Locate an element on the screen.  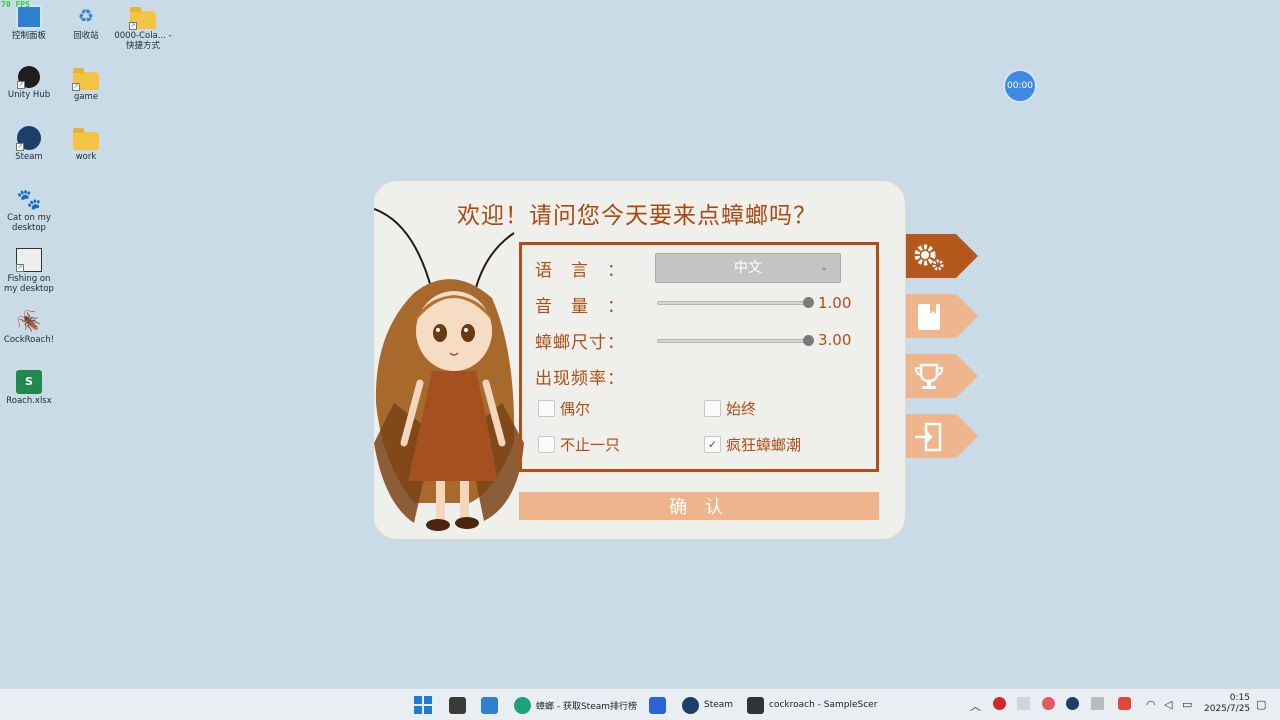
chevron-down-icon: ⌄ is located at coordinates (824, 268).